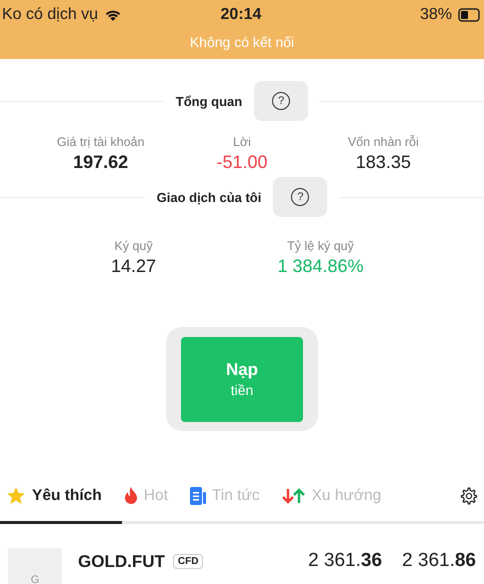  I want to click on instrument-name: GOLD.FUT, so click(121, 562).